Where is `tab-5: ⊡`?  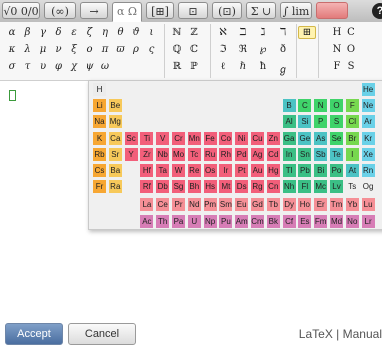
tab-5: ⊡ is located at coordinates (193, 10).